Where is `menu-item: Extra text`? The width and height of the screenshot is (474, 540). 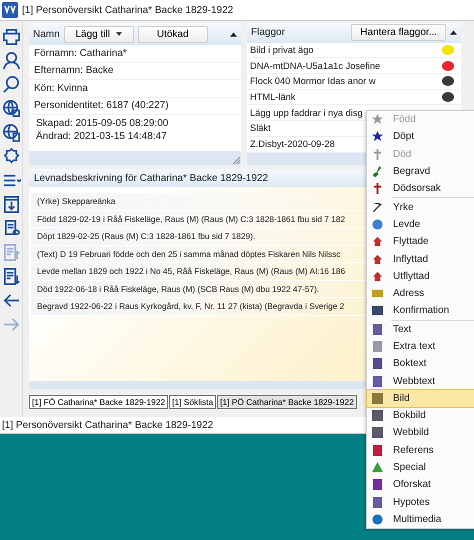 menu-item: Extra text is located at coordinates (420, 347).